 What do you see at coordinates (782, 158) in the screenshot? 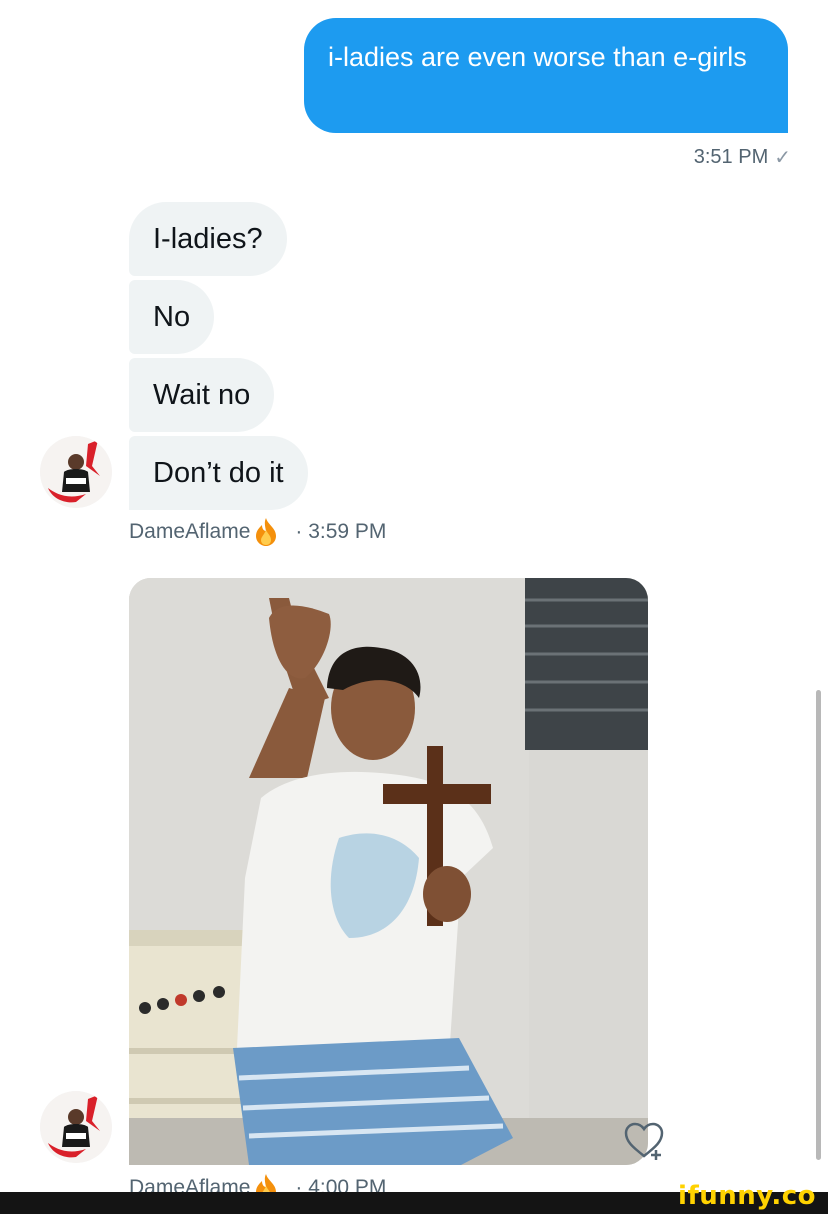
I see `check-icon: ✓` at bounding box center [782, 158].